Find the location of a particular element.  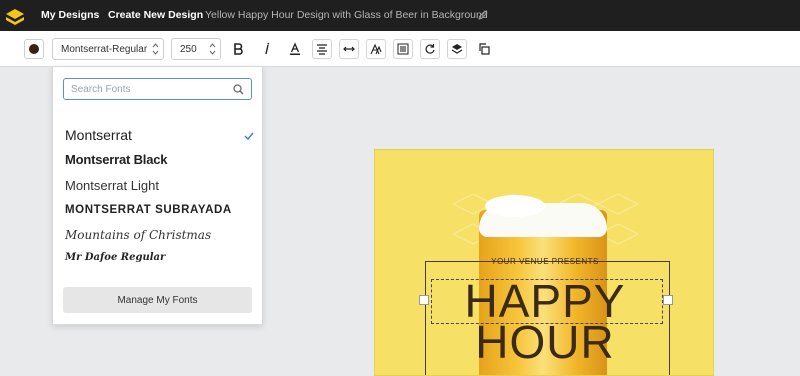

align-center-button is located at coordinates (322, 49).